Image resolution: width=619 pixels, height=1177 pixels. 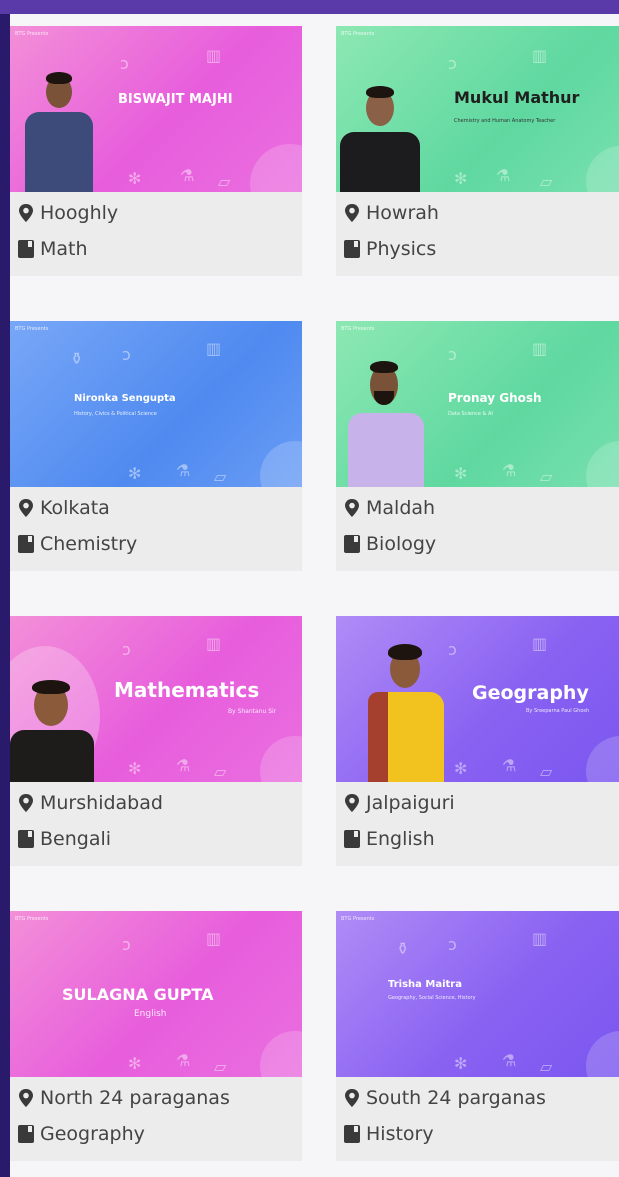 What do you see at coordinates (401, 544) in the screenshot?
I see `subject-text: Biology` at bounding box center [401, 544].